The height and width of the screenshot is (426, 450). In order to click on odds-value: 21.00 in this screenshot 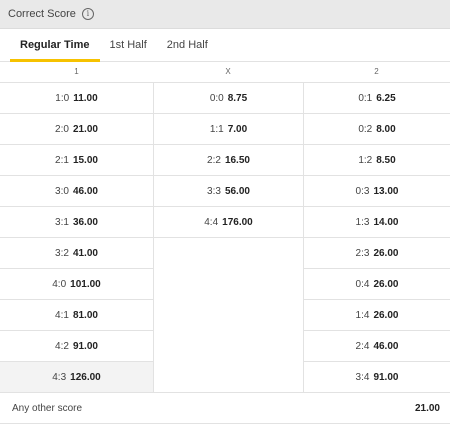, I will do `click(85, 129)`.